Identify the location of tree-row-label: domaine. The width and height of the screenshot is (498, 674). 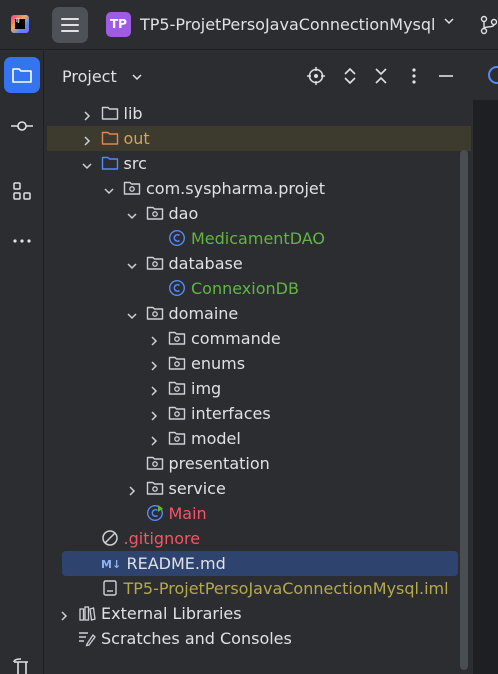
(203, 313).